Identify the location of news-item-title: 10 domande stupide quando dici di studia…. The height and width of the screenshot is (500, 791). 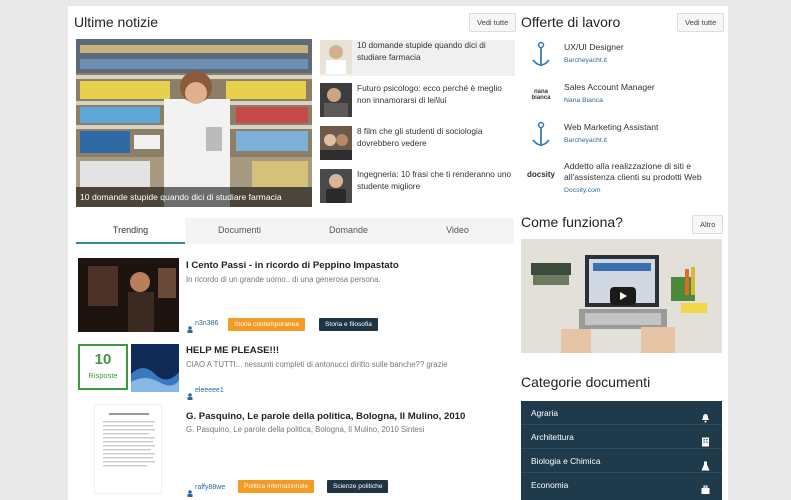
(421, 51).